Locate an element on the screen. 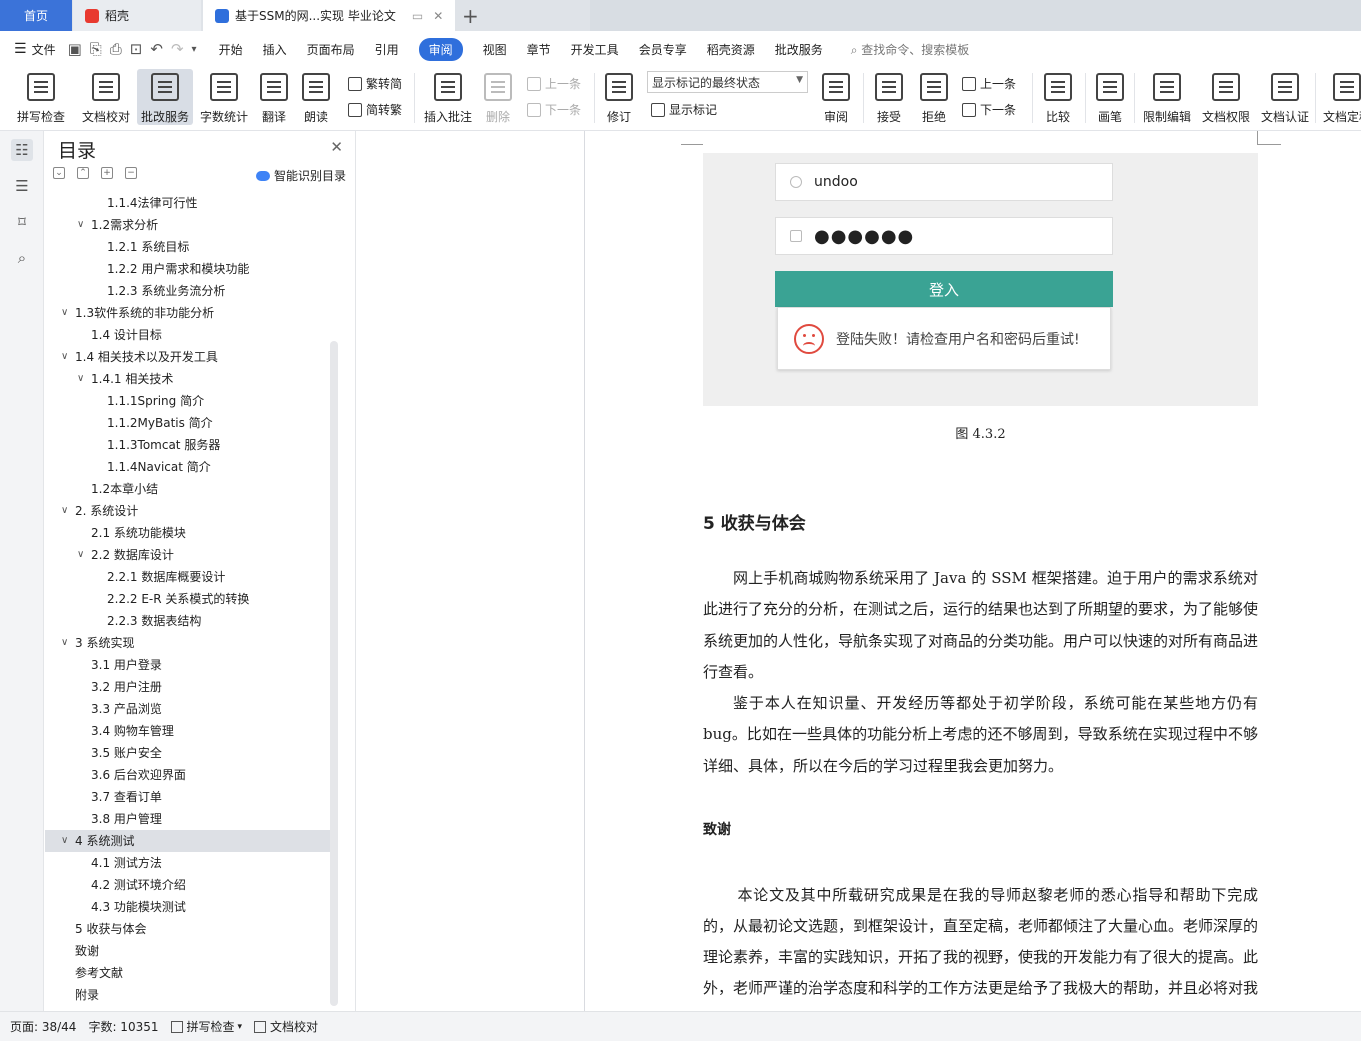 This screenshot has height=1041, width=1361. tab-close-icon: ✕ is located at coordinates (438, 16).